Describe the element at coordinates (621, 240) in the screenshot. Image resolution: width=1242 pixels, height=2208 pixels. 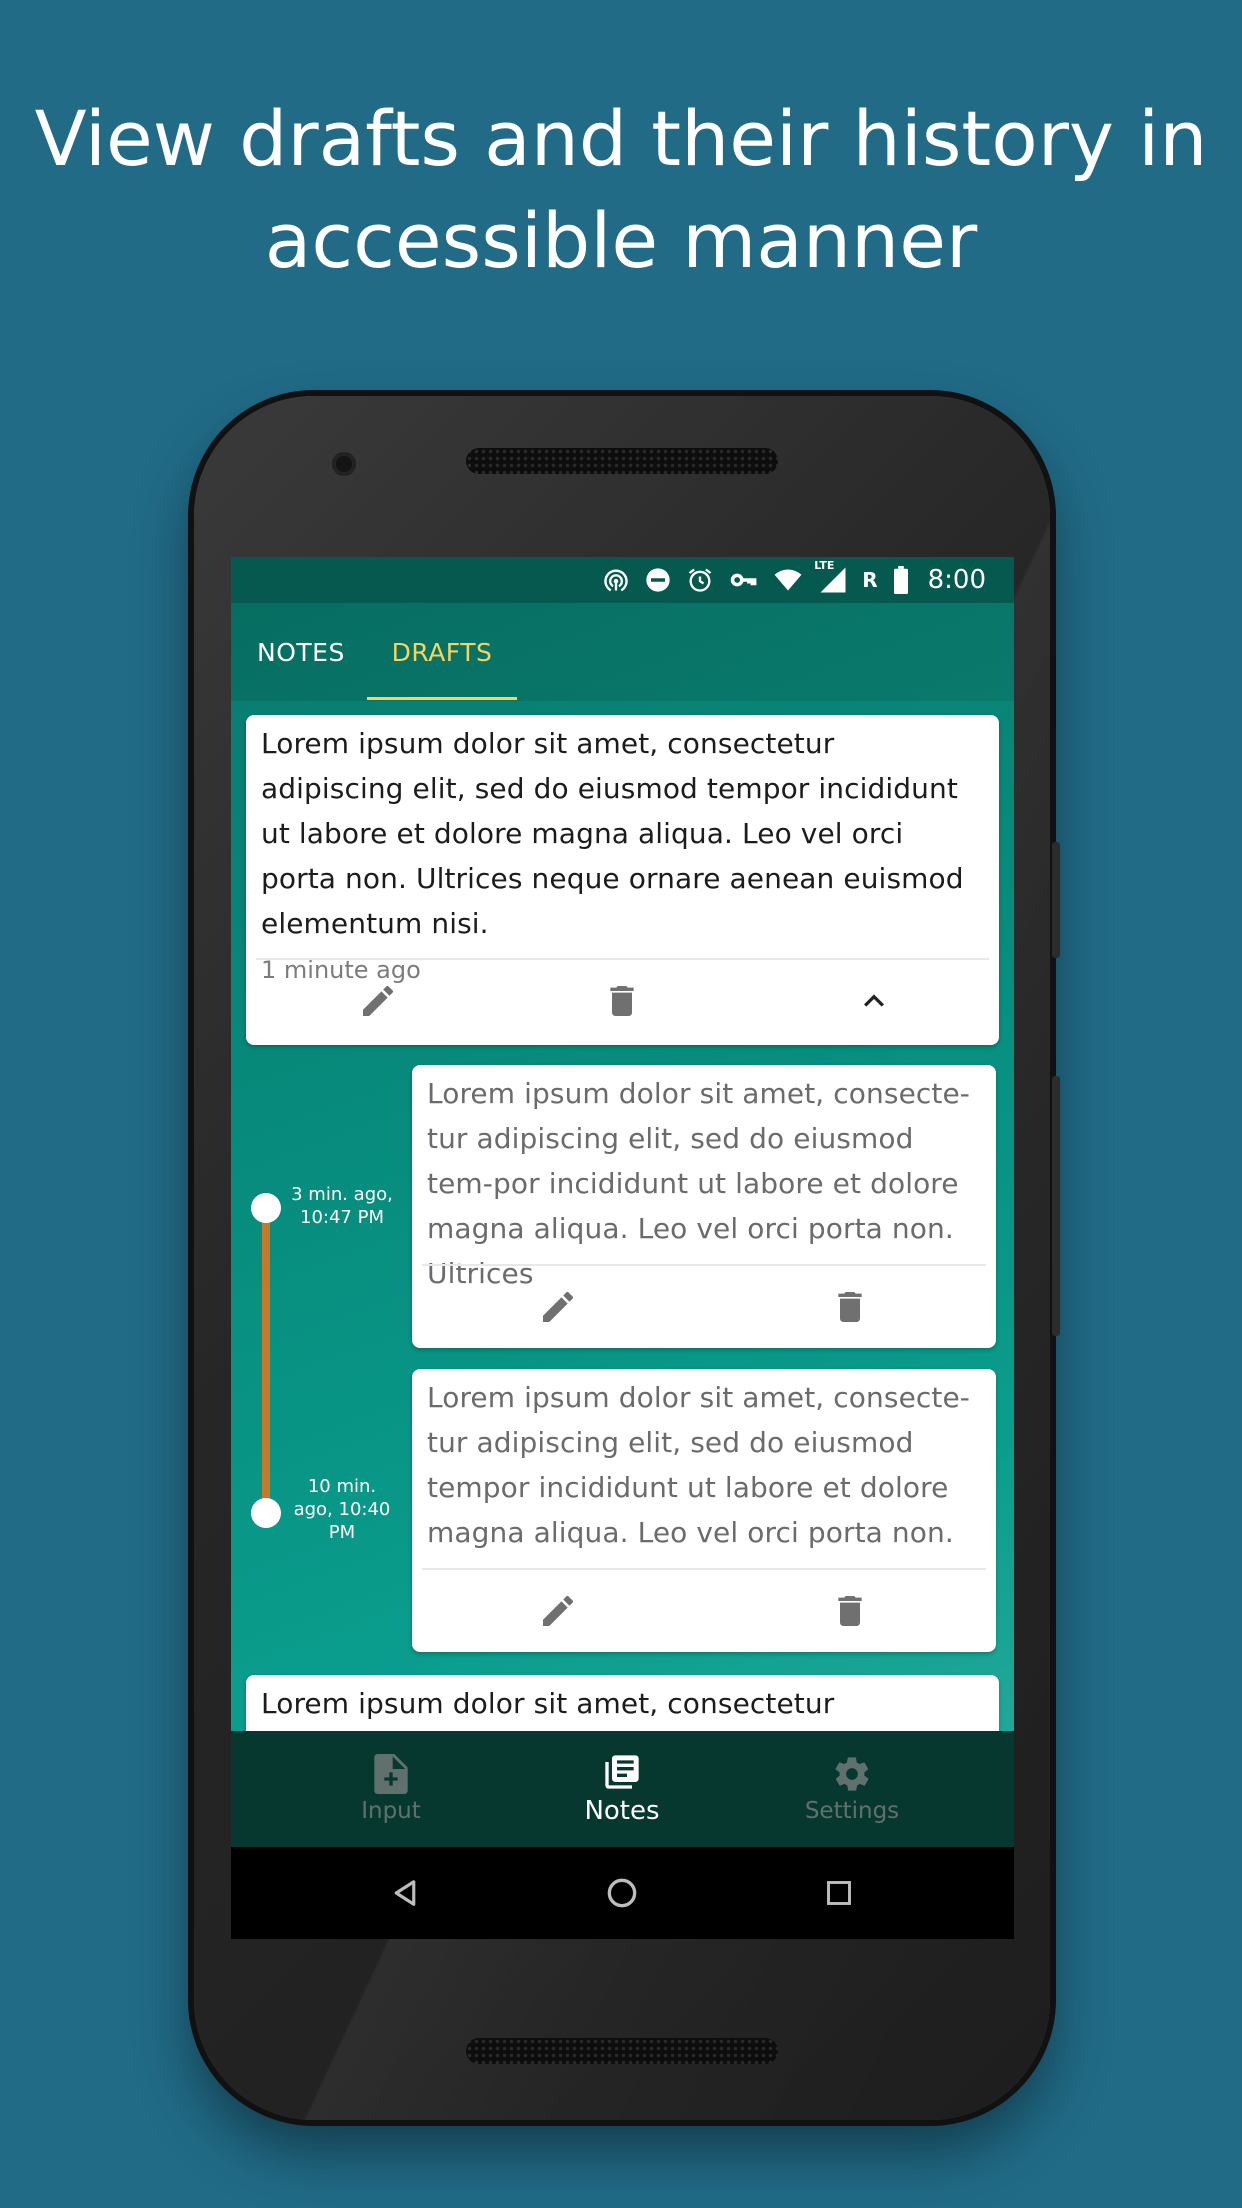
I see `headline-line-2: accessible manner` at that location.